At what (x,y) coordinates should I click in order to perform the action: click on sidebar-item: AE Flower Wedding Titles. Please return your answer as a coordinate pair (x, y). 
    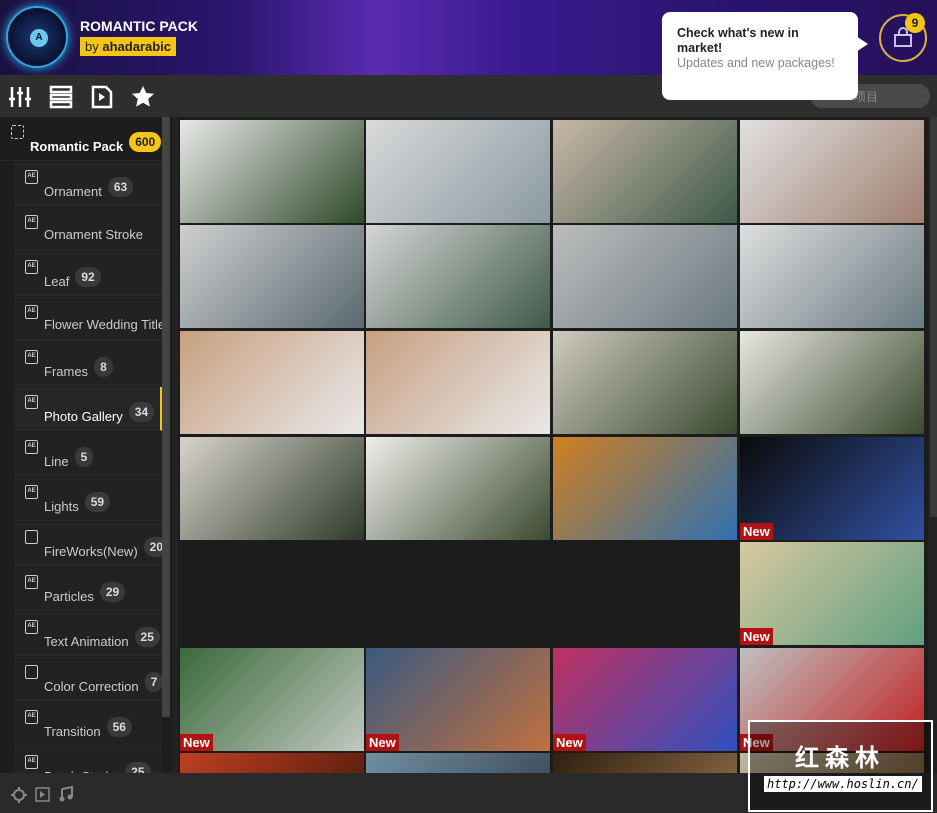
    Looking at the image, I should click on (88, 319).